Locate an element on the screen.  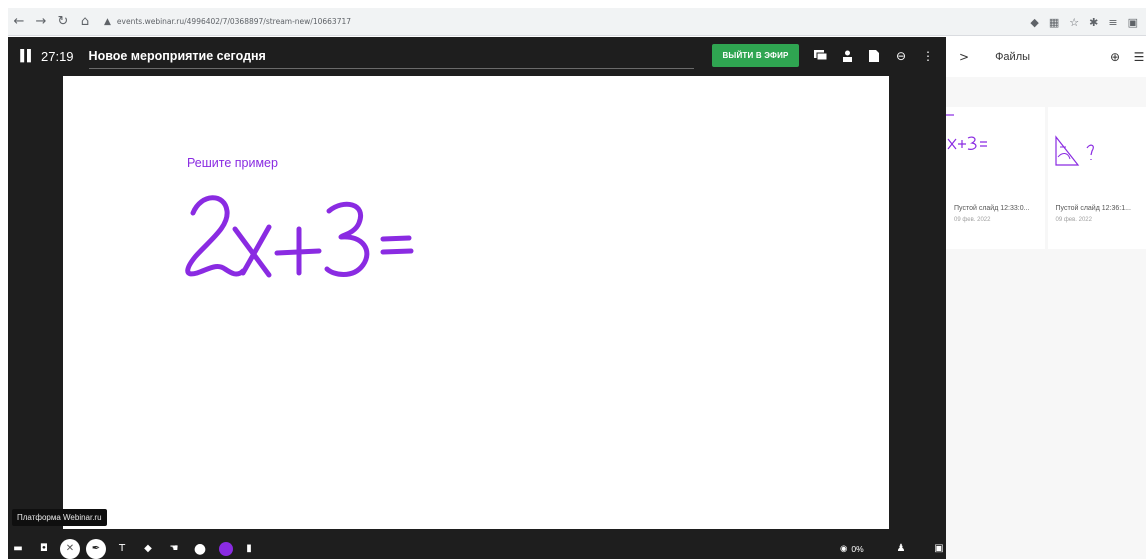
files-panel-title: Файлы is located at coordinates (1013, 57).